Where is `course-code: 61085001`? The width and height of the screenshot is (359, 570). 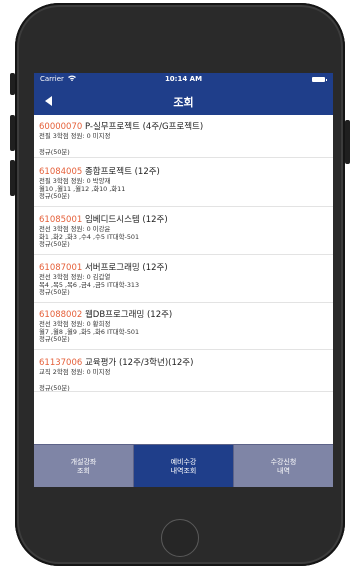 course-code: 61085001 is located at coordinates (61, 220).